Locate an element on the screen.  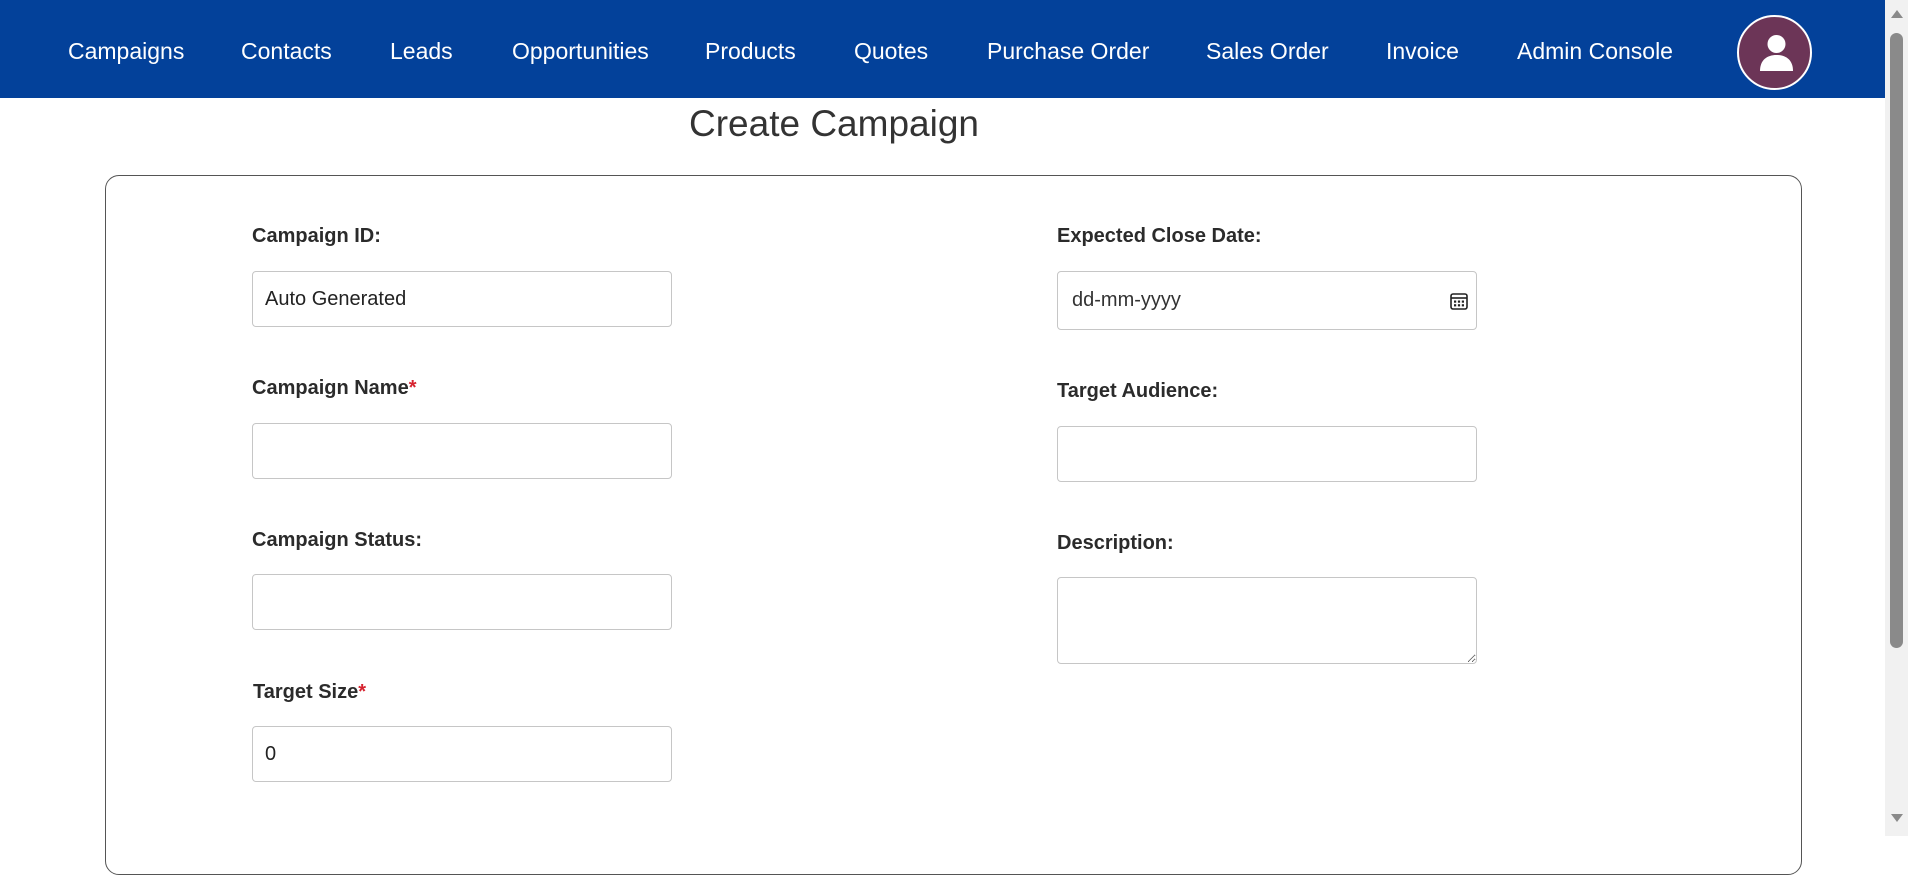
page-scrollbar is located at coordinates (1896, 418).